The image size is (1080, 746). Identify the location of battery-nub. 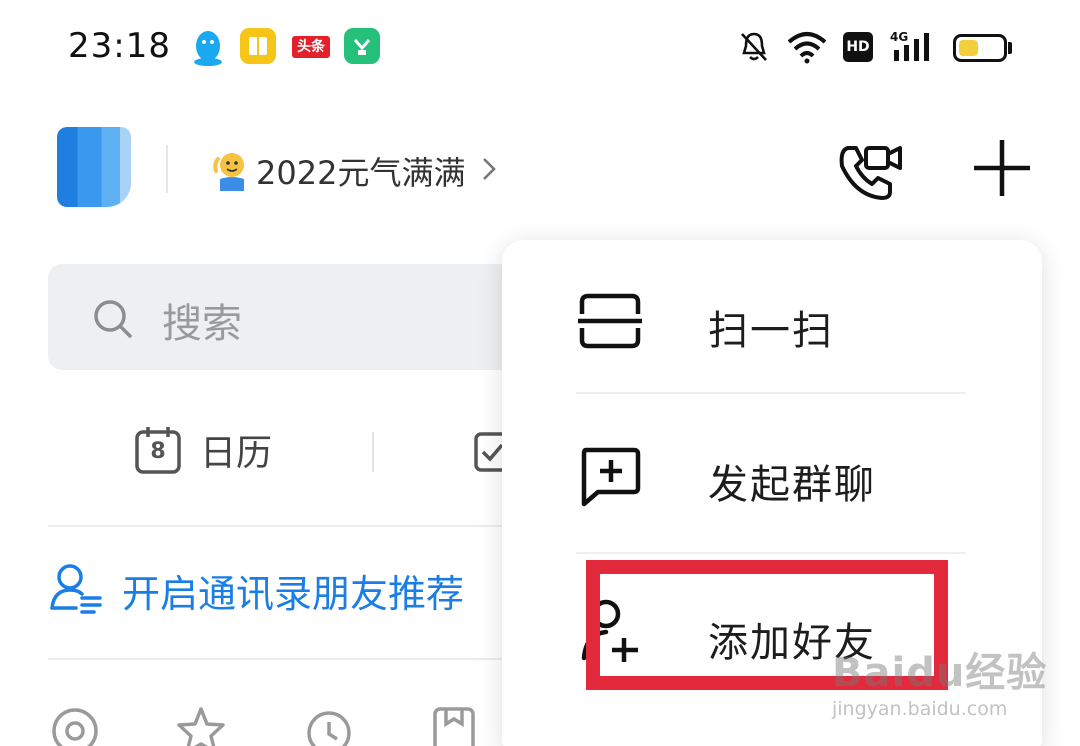
(1010, 48).